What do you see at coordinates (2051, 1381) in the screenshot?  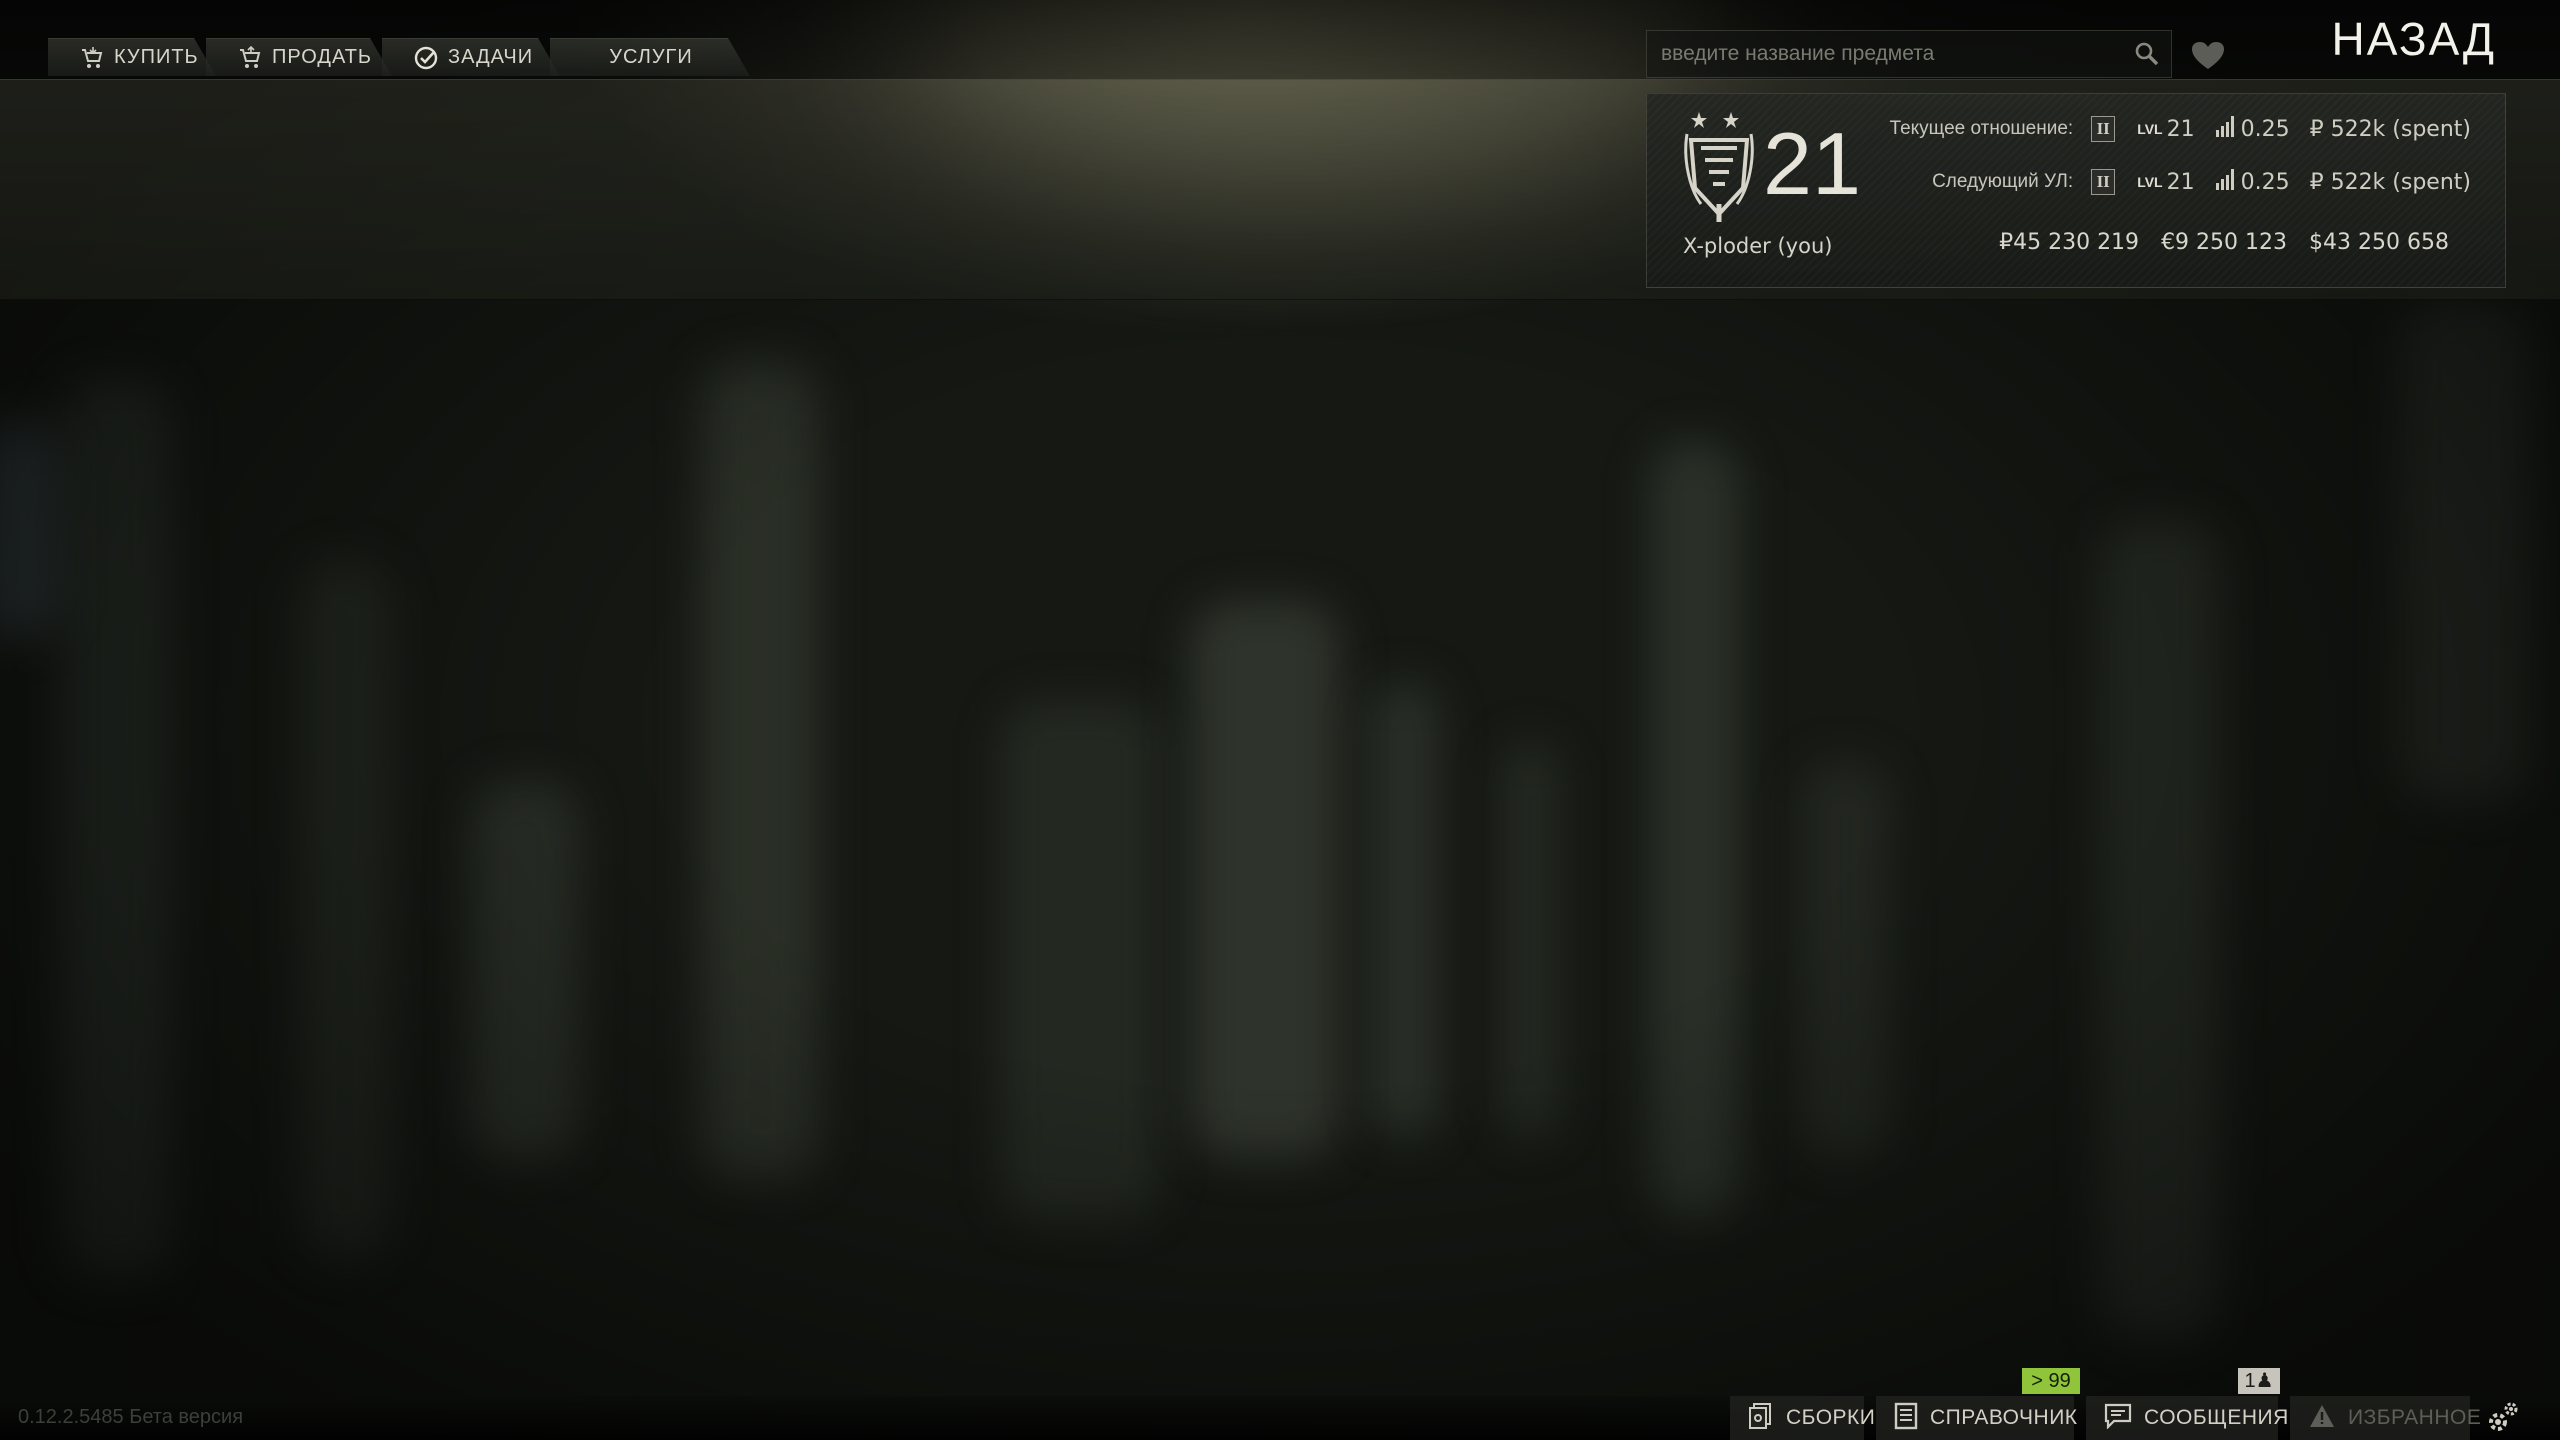 I see `messages-count-badge: > 99` at bounding box center [2051, 1381].